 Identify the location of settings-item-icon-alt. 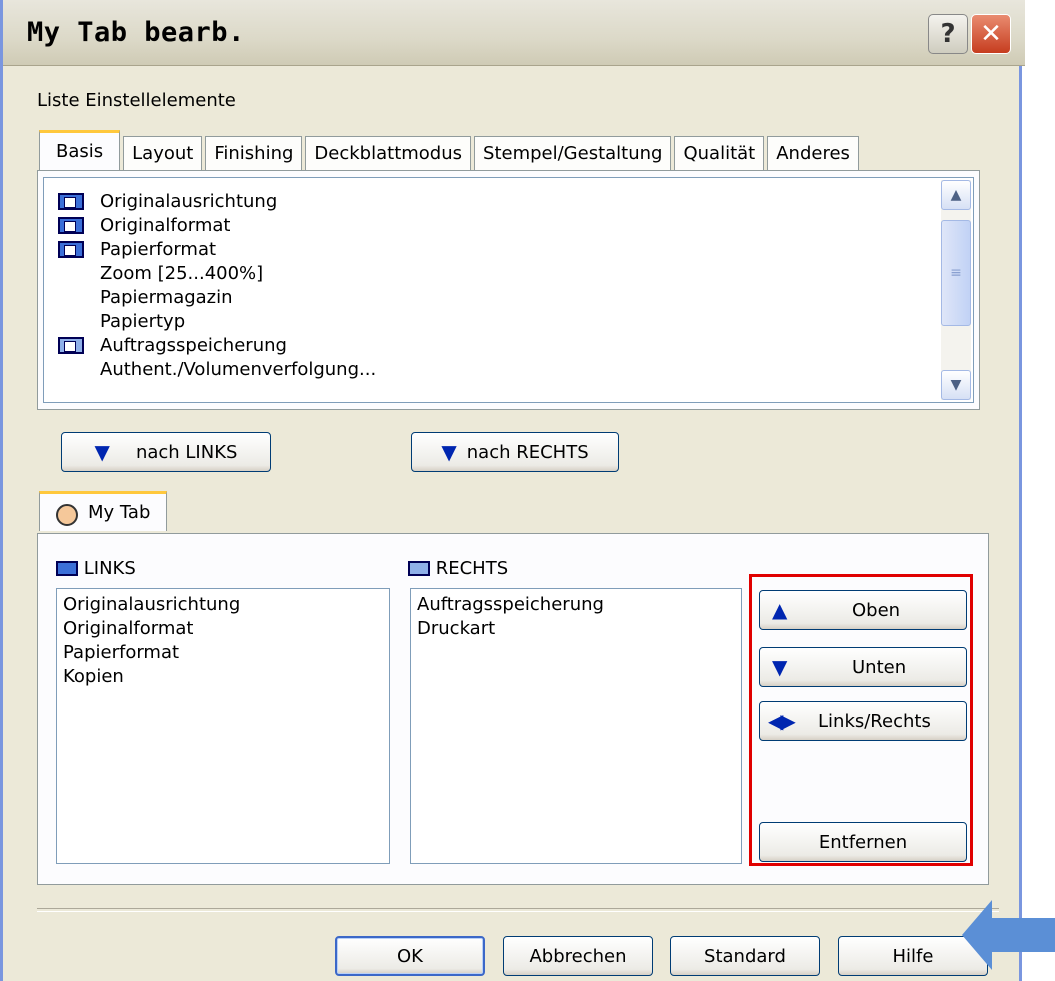
(71, 345).